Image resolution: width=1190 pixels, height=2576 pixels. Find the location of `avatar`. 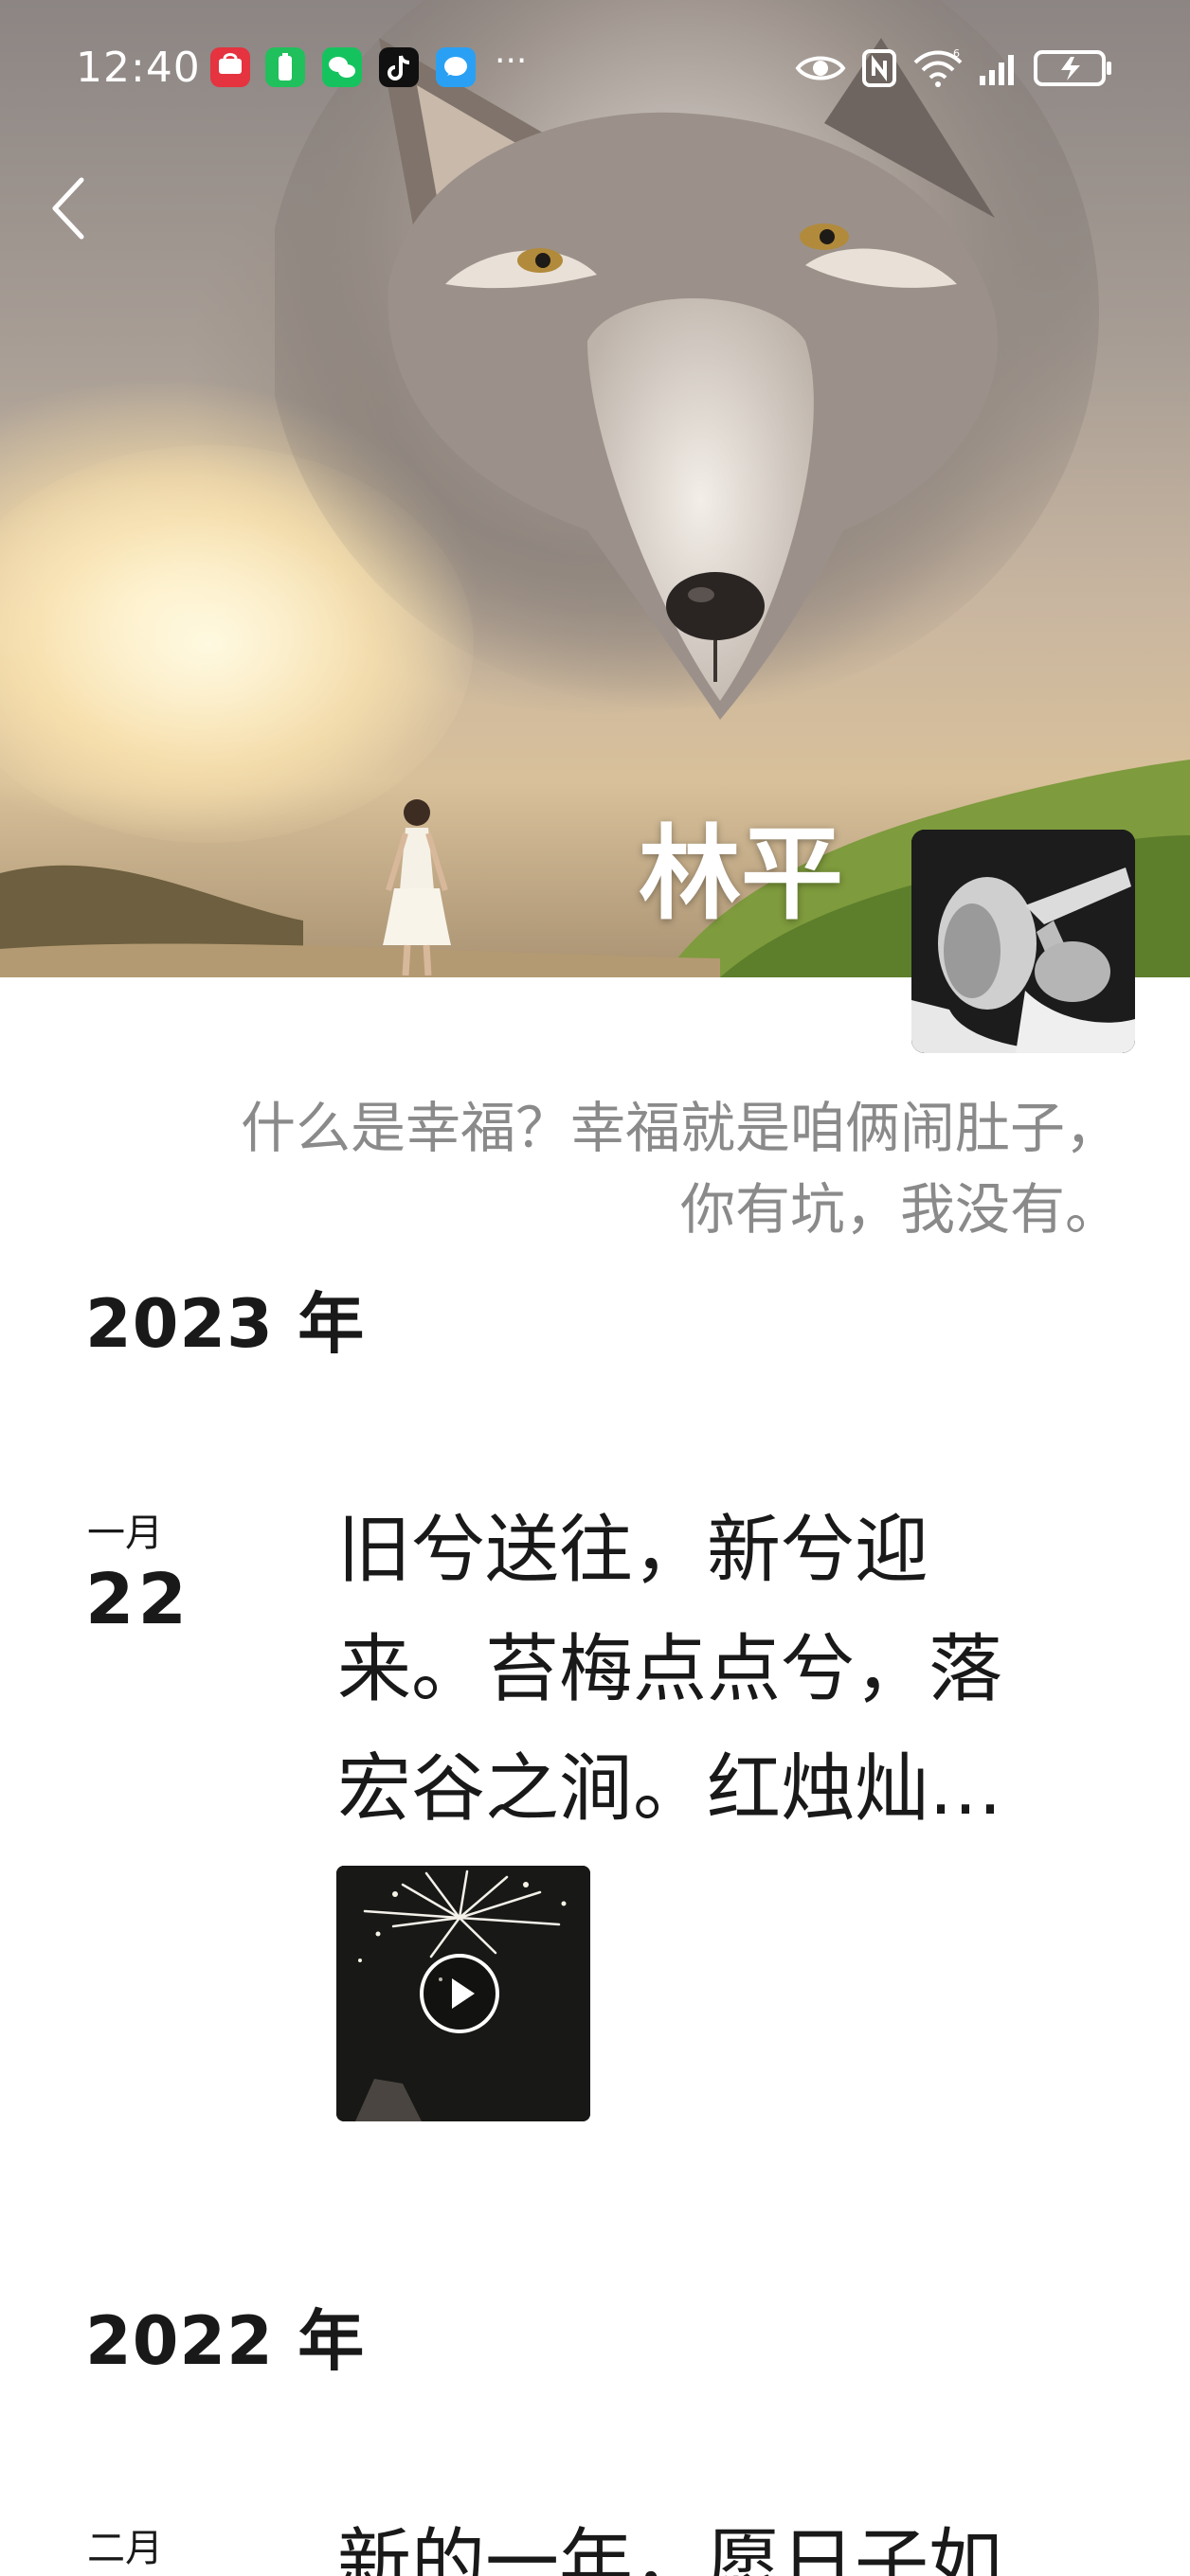

avatar is located at coordinates (1023, 941).